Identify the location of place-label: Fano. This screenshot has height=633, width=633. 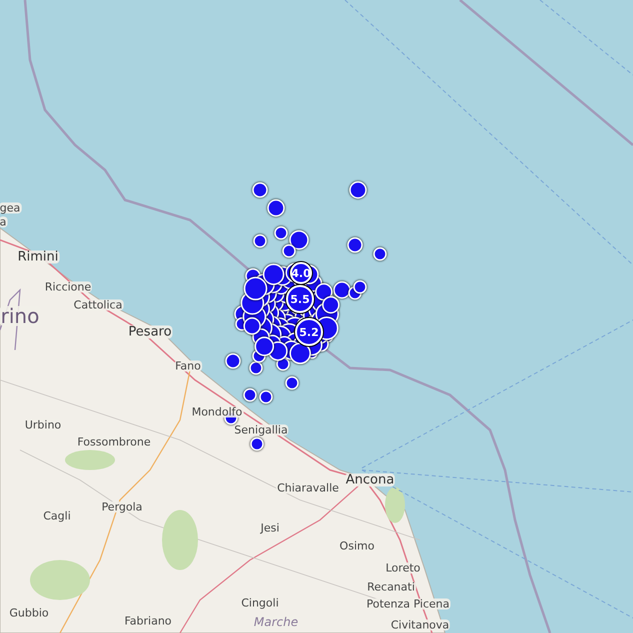
(188, 366).